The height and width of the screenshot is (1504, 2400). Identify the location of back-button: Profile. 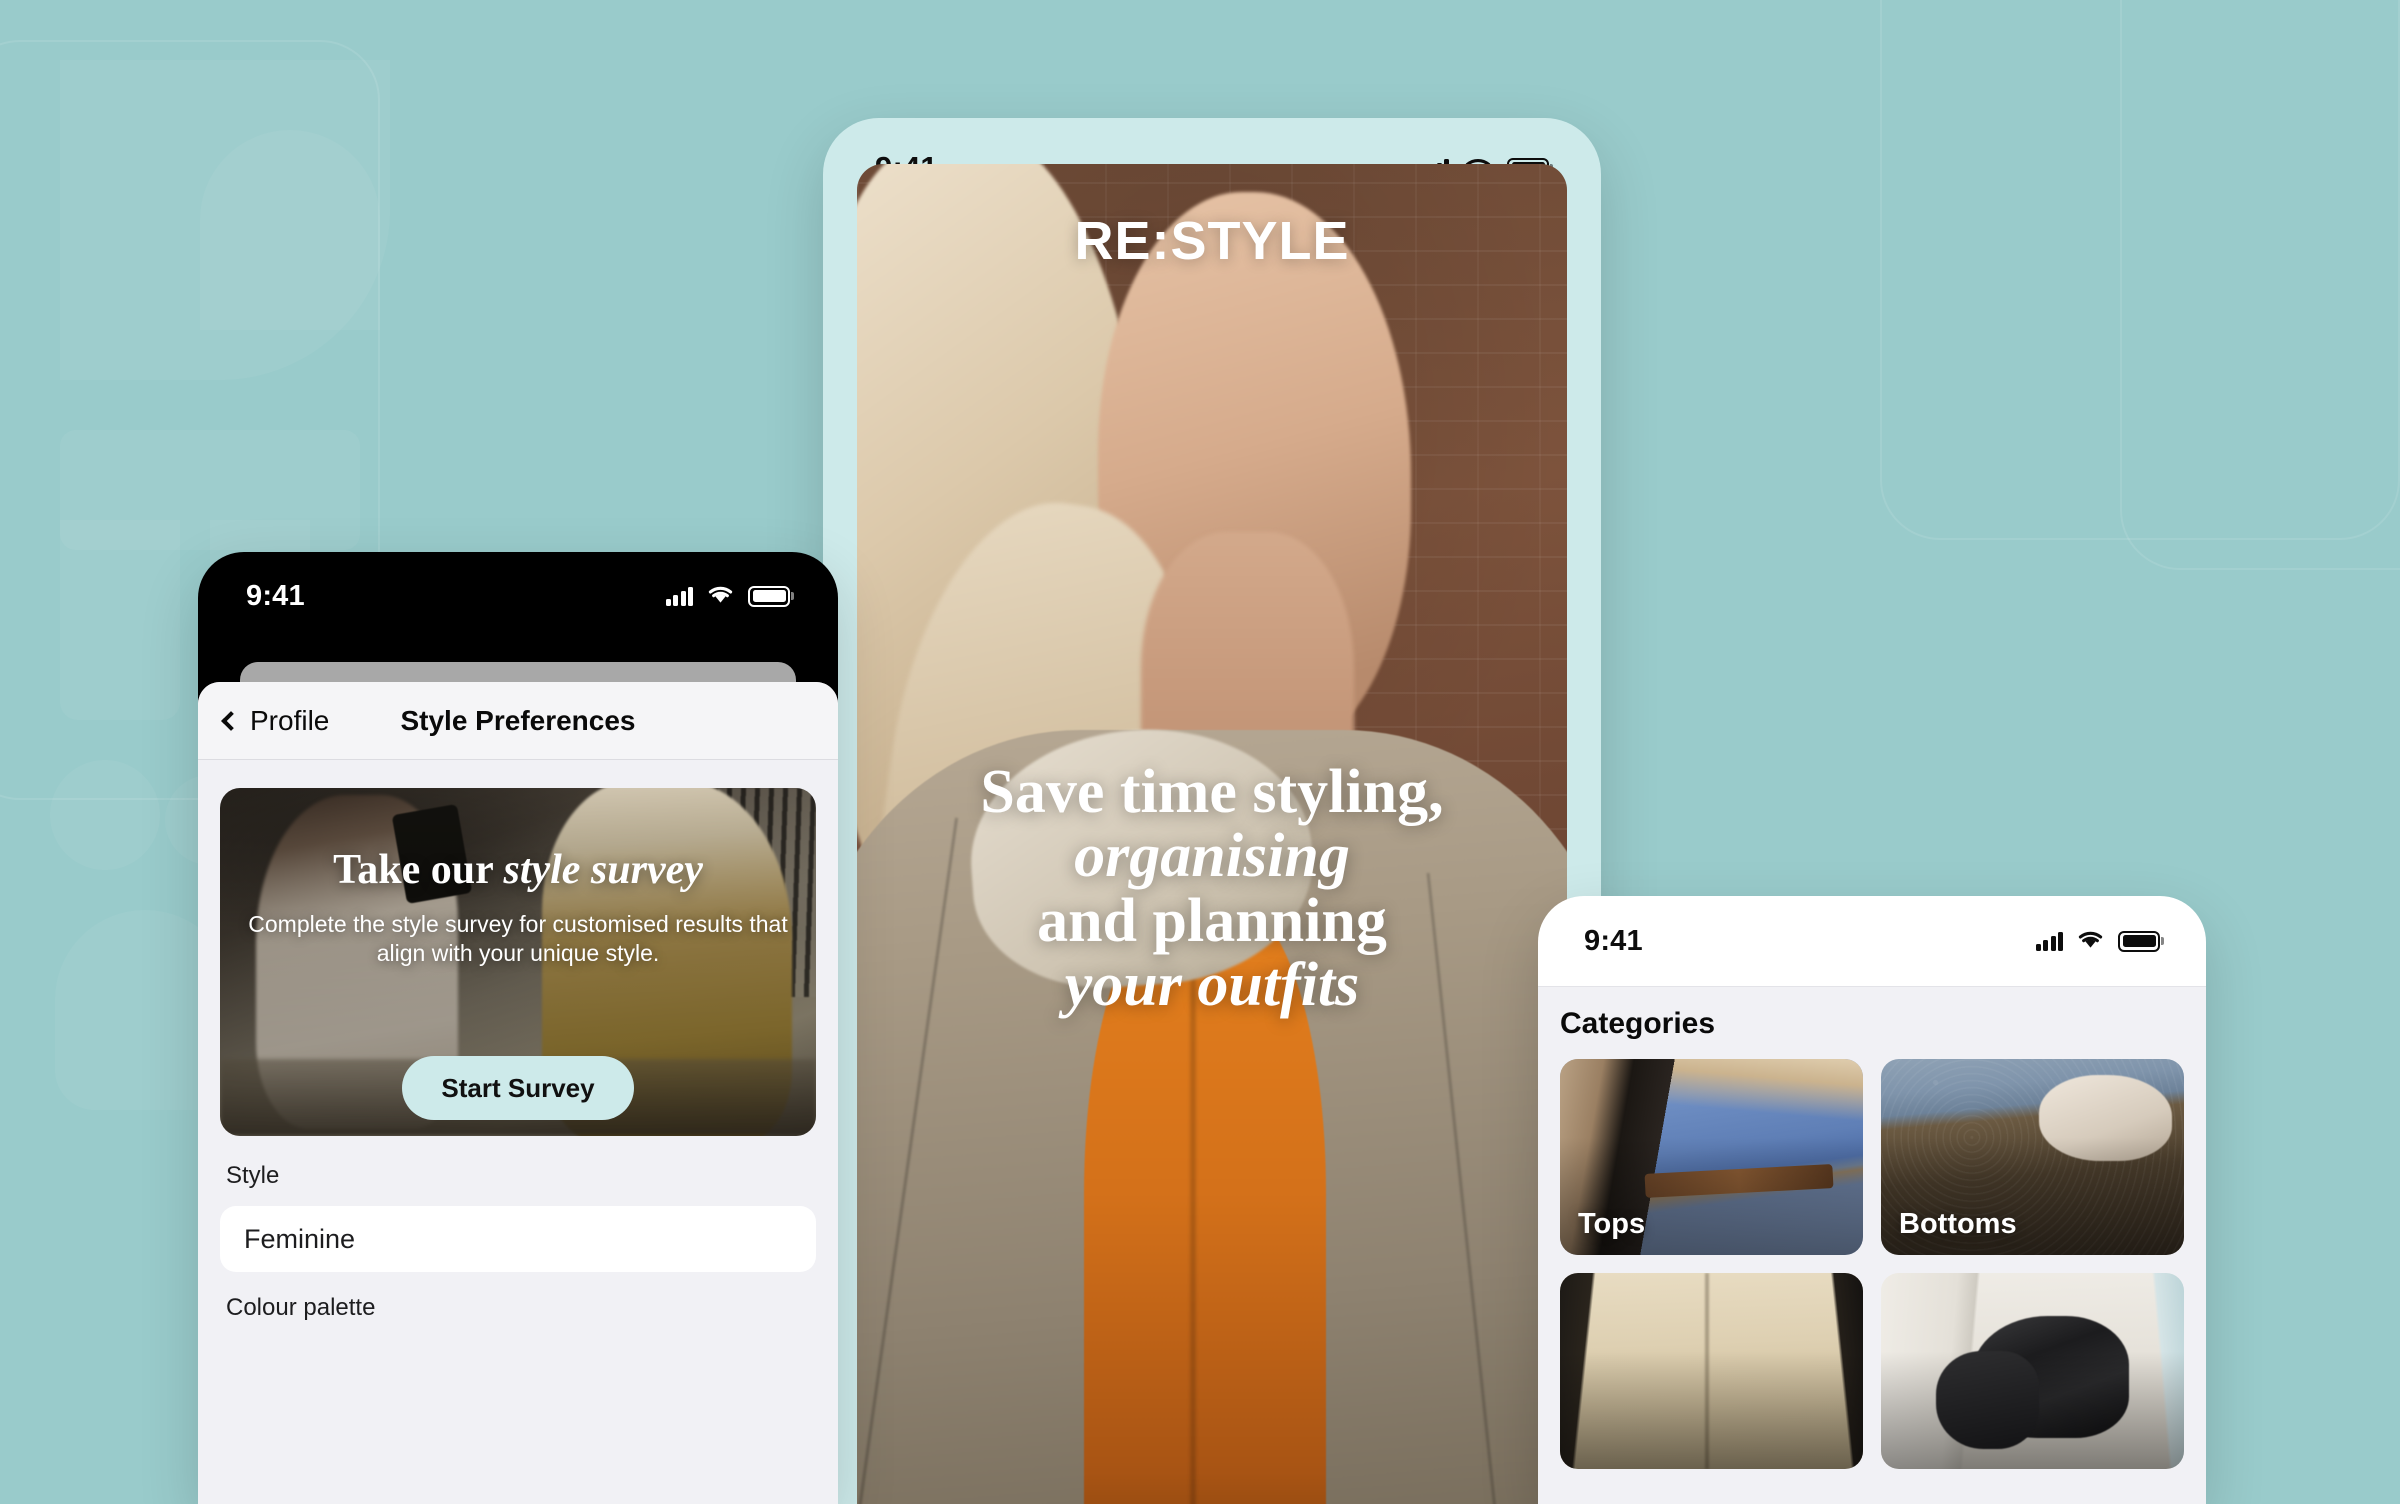
(275, 720).